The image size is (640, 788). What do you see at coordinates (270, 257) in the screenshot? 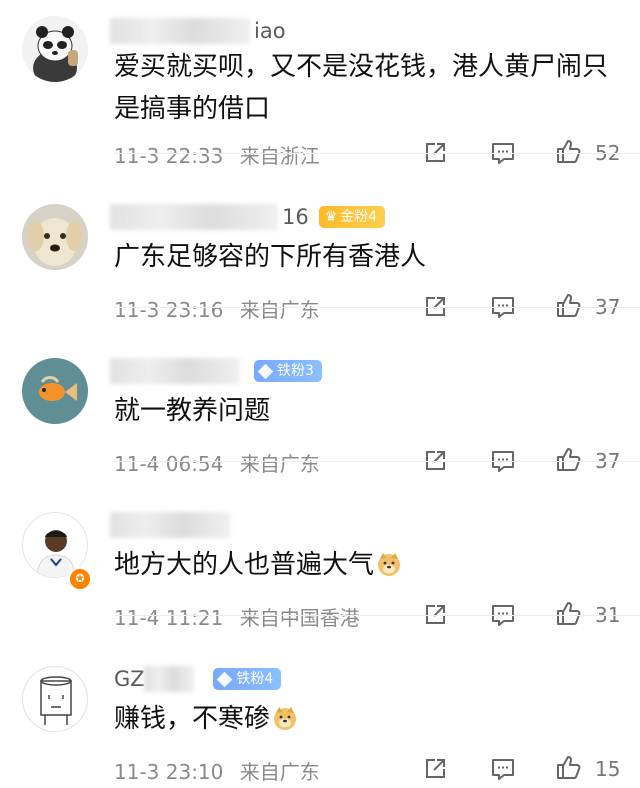
I see `comment-text: 广东足够容的下所有香港人` at bounding box center [270, 257].